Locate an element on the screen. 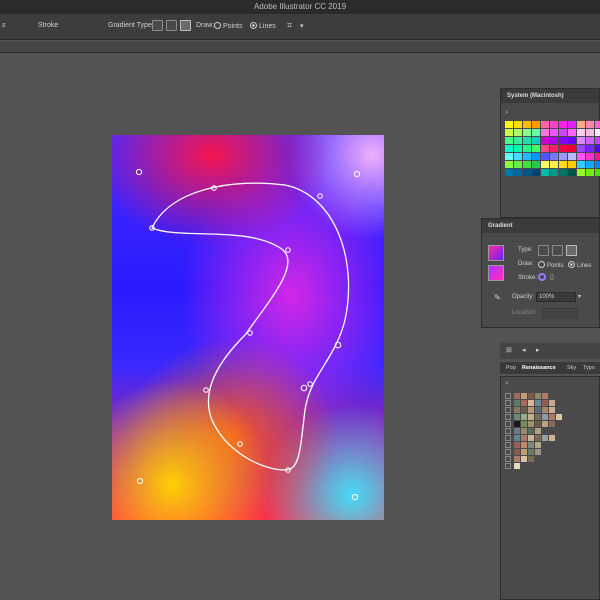  gradient-lines-option: Lines is located at coordinates (579, 265).